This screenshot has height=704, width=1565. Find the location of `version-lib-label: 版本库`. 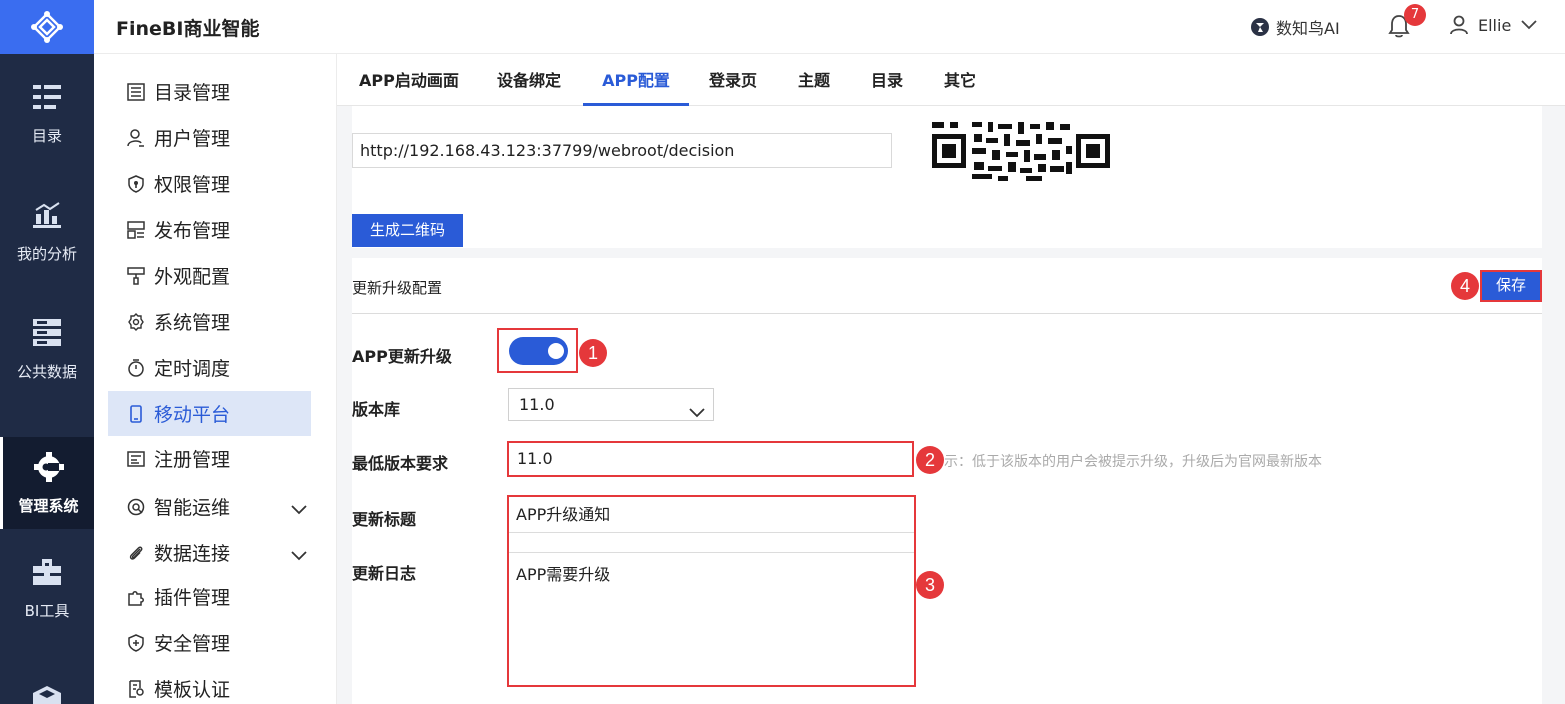

version-lib-label: 版本库 is located at coordinates (376, 409).